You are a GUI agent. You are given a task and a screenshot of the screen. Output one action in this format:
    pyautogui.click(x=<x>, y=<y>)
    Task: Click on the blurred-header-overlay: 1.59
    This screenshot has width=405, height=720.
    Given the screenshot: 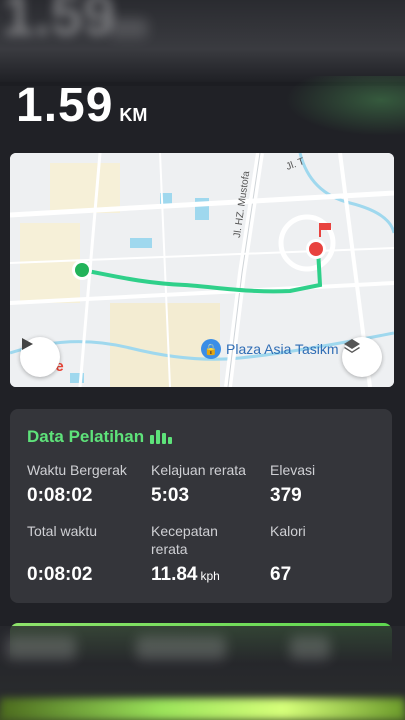 What is the action you would take?
    pyautogui.click(x=202, y=41)
    